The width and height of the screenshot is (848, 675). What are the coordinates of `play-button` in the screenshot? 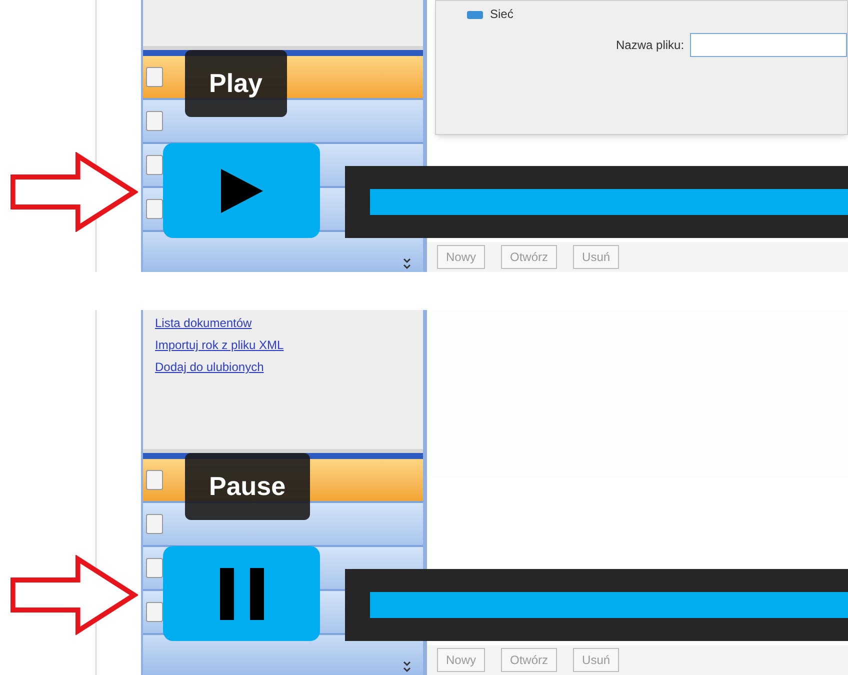 It's located at (241, 190).